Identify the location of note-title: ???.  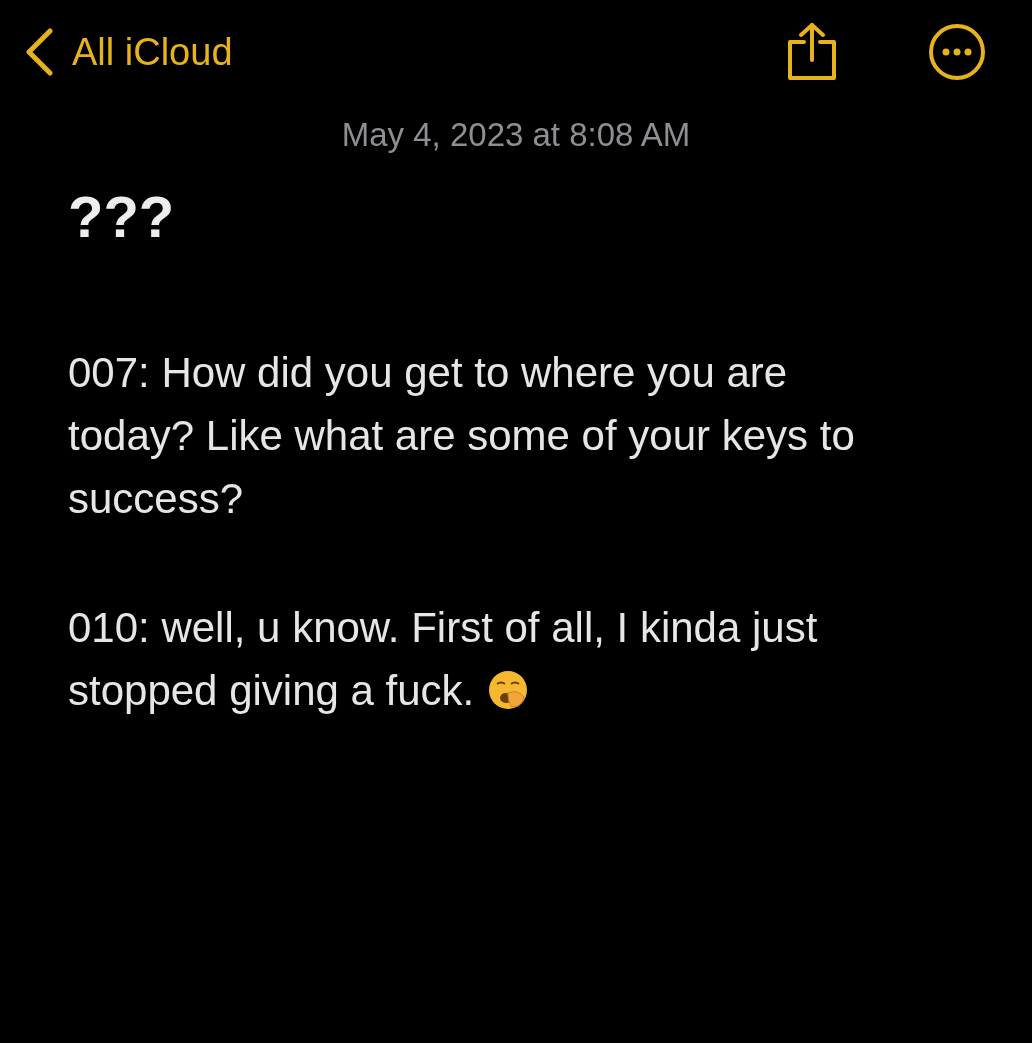
(122, 216).